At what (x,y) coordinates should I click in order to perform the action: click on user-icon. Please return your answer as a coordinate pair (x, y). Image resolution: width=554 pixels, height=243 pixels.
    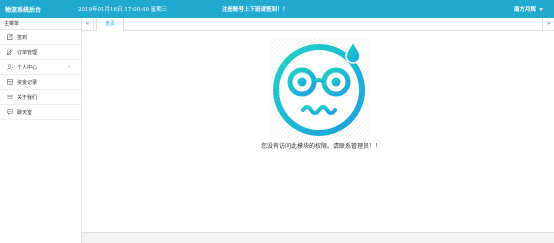
    Looking at the image, I should click on (10, 67).